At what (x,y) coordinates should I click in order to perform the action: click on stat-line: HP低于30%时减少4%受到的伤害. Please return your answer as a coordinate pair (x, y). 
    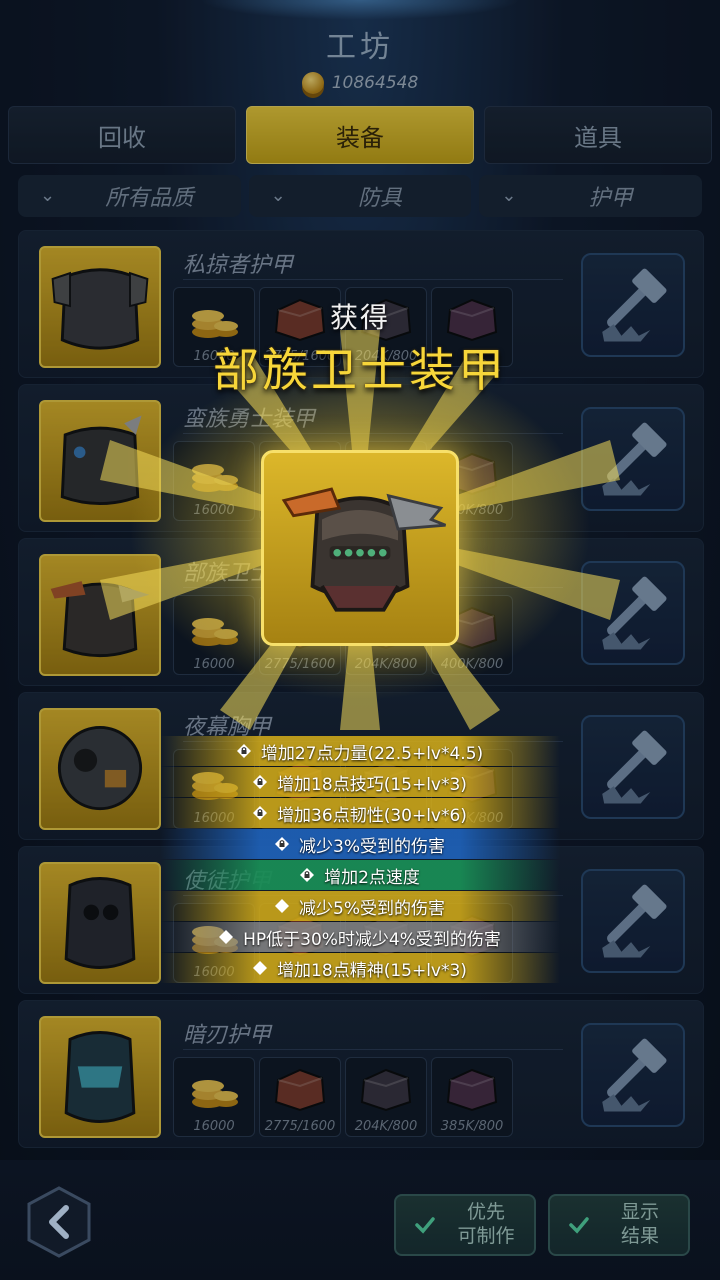
    Looking at the image, I should click on (360, 937).